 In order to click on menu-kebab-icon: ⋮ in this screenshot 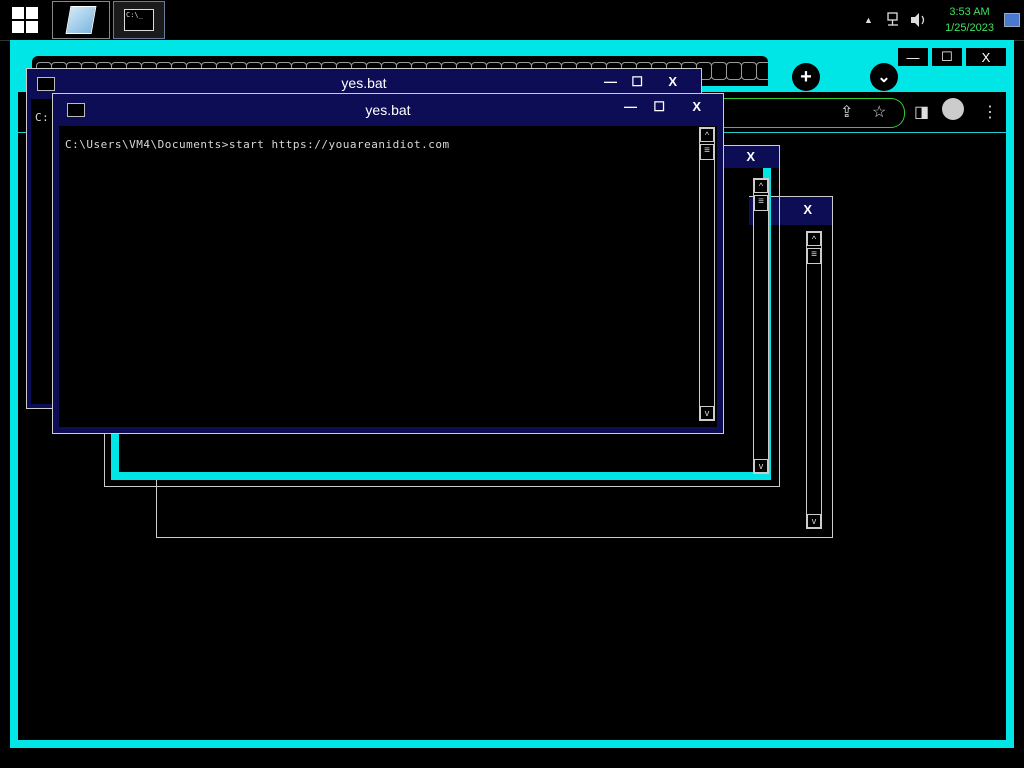, I will do `click(990, 112)`.